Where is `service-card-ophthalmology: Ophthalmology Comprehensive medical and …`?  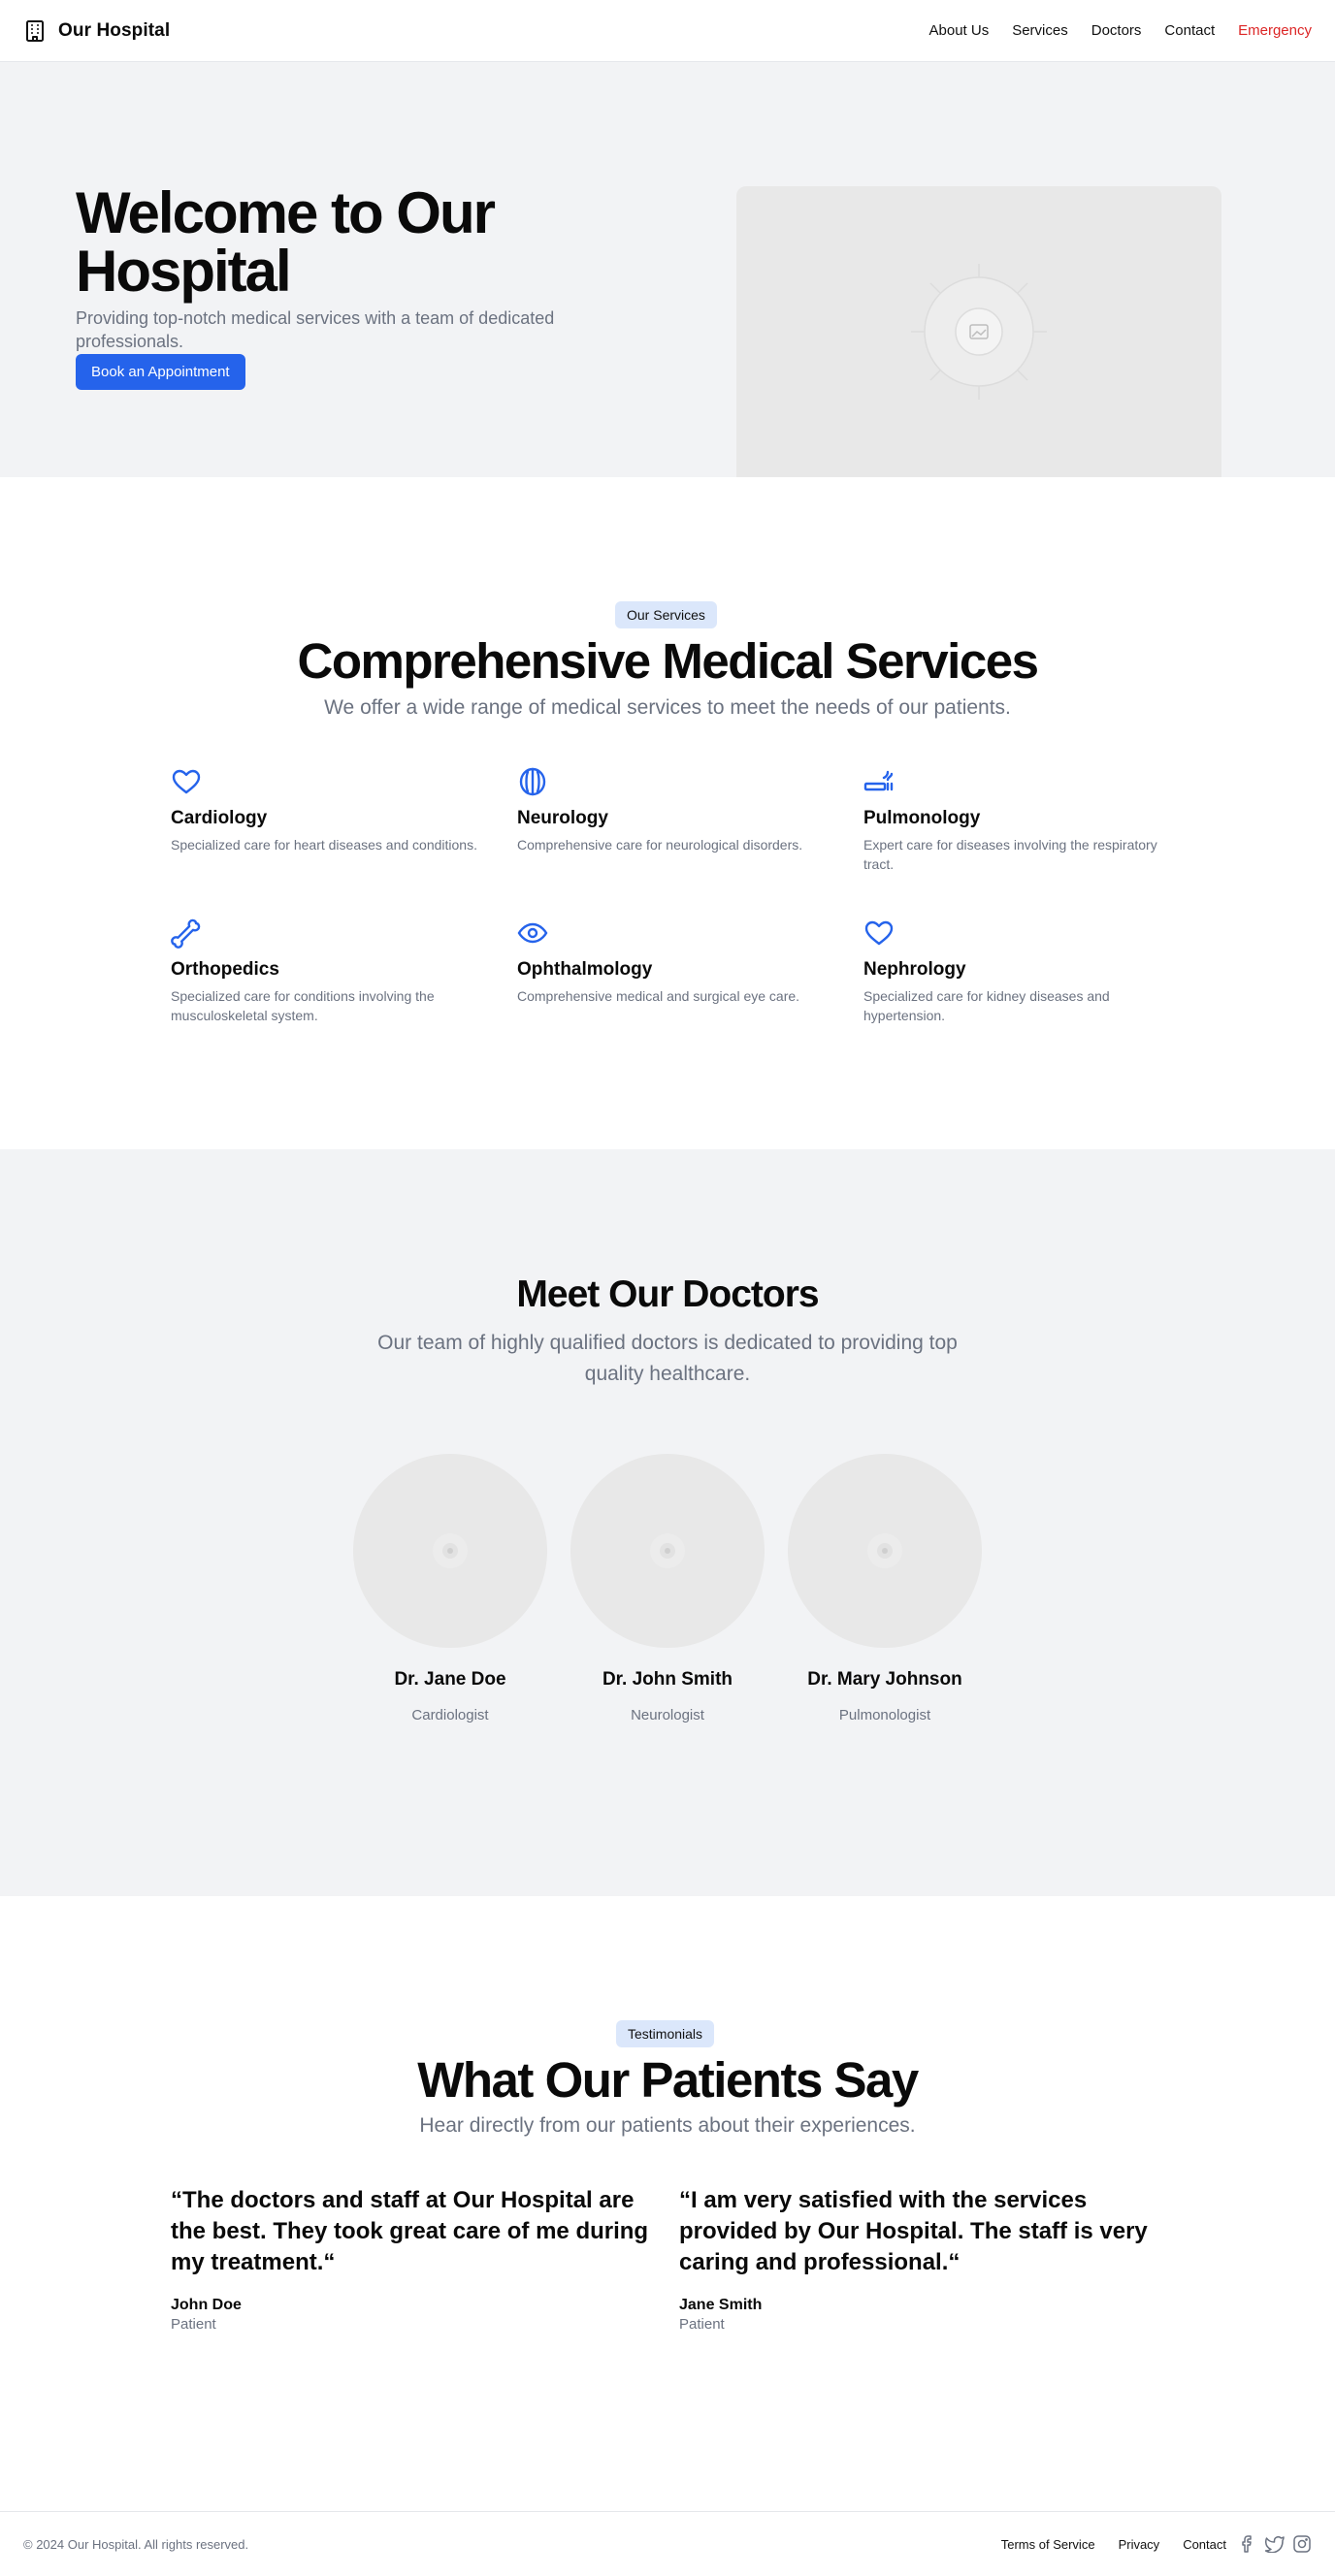
service-card-ophthalmology: Ophthalmology Comprehensive medical and … is located at coordinates (677, 962).